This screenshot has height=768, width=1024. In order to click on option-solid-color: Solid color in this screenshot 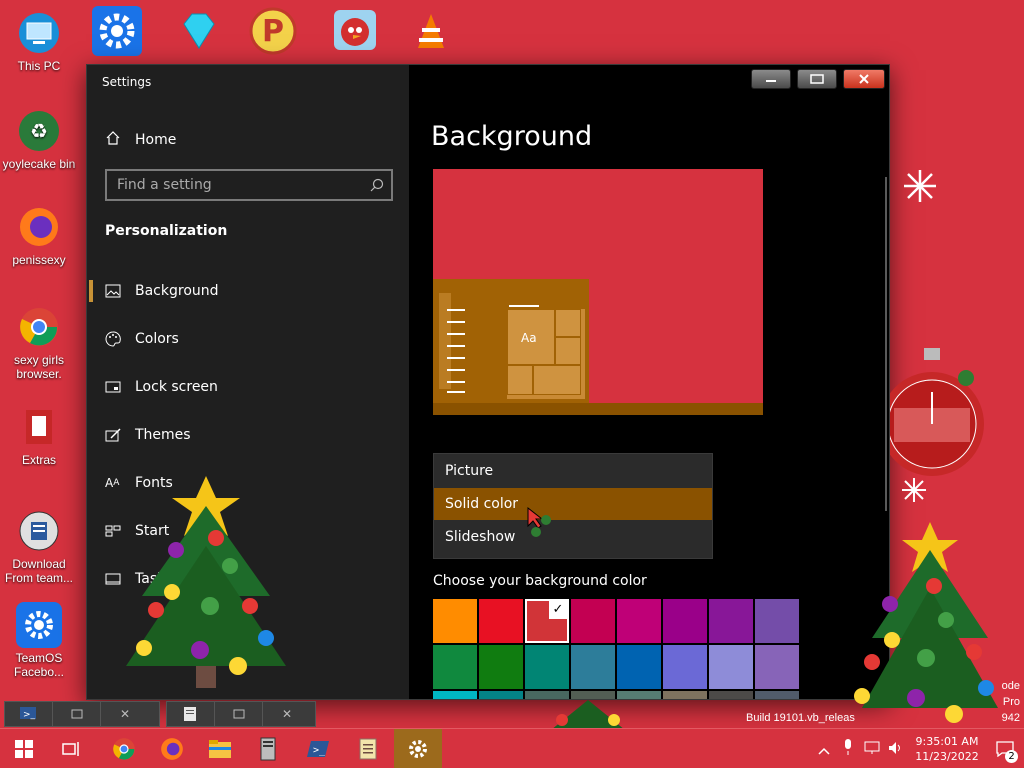, I will do `click(573, 504)`.